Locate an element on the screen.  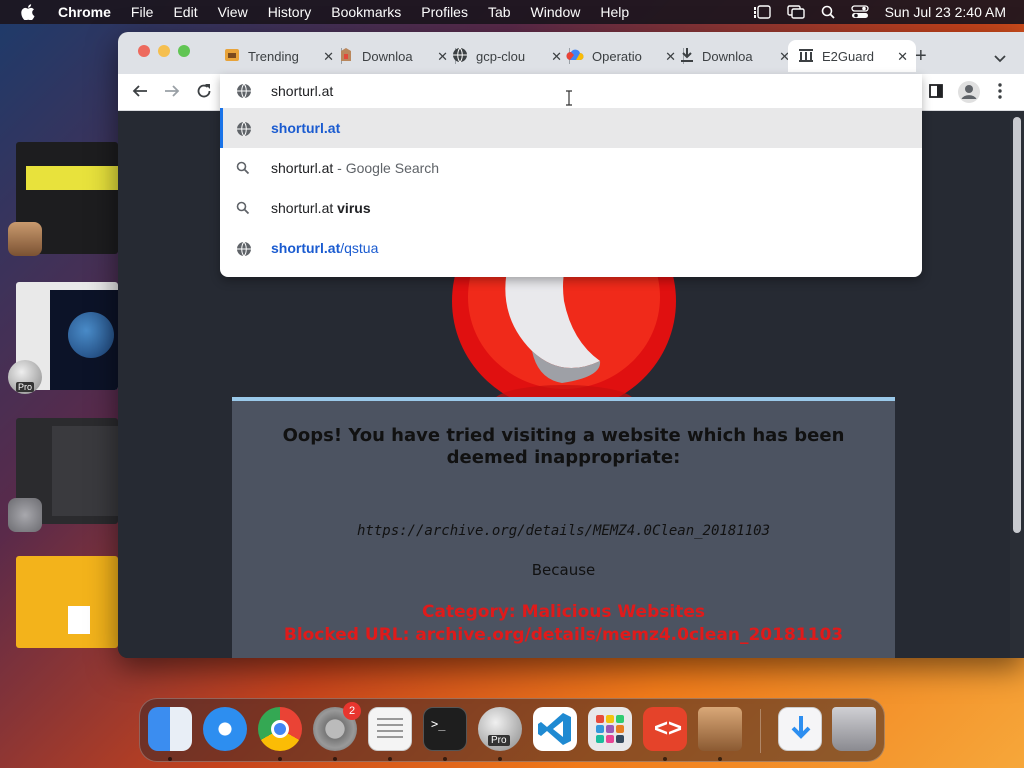
menu-profiles: Profiles is located at coordinates (444, 12).